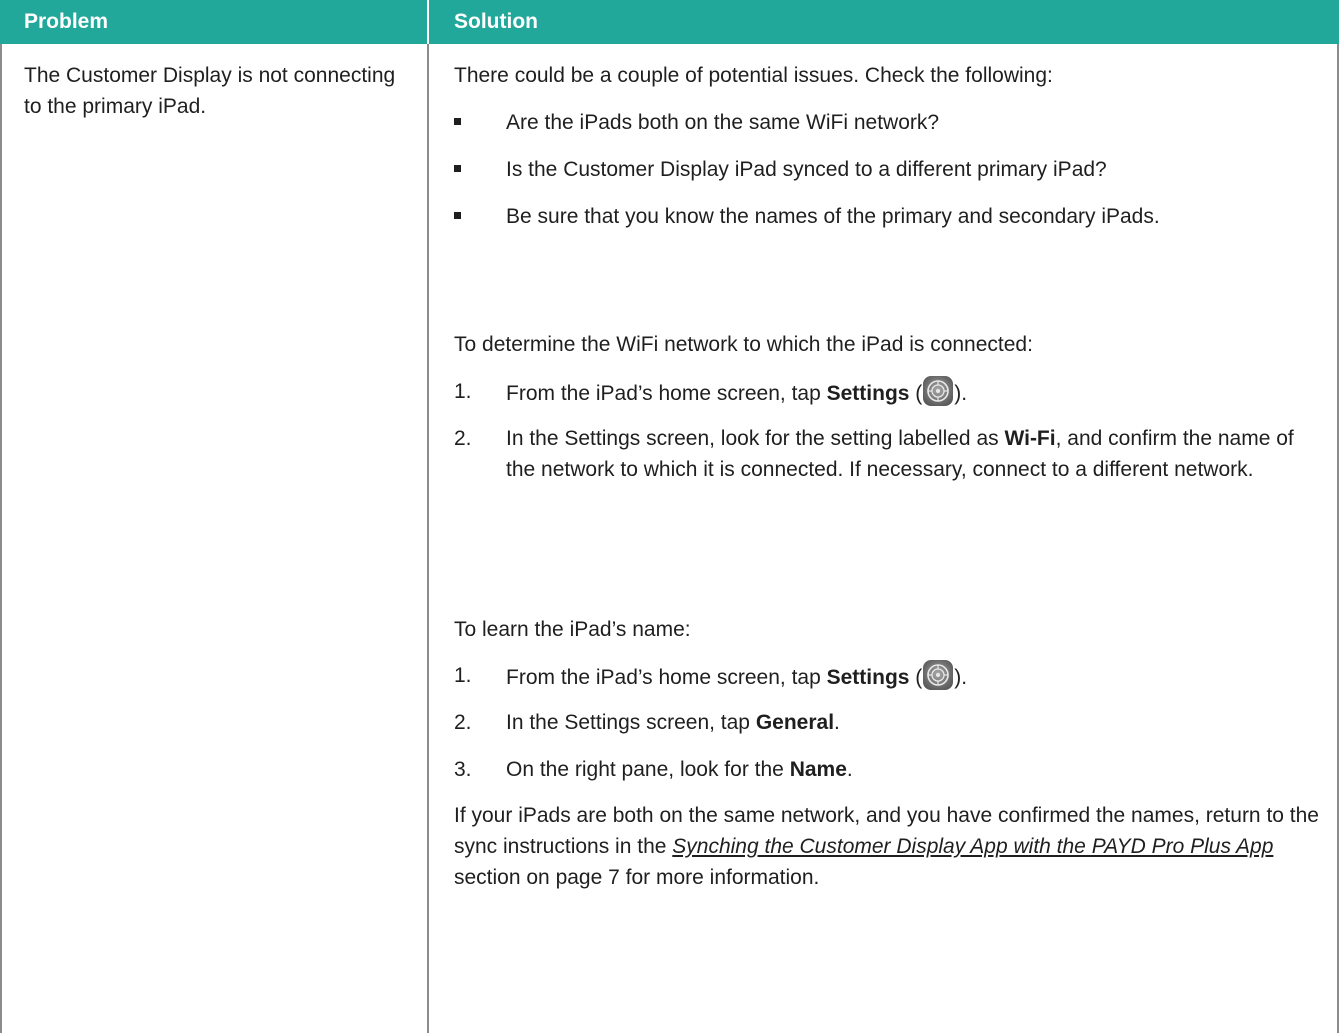  I want to click on header-divider, so click(428, 22).